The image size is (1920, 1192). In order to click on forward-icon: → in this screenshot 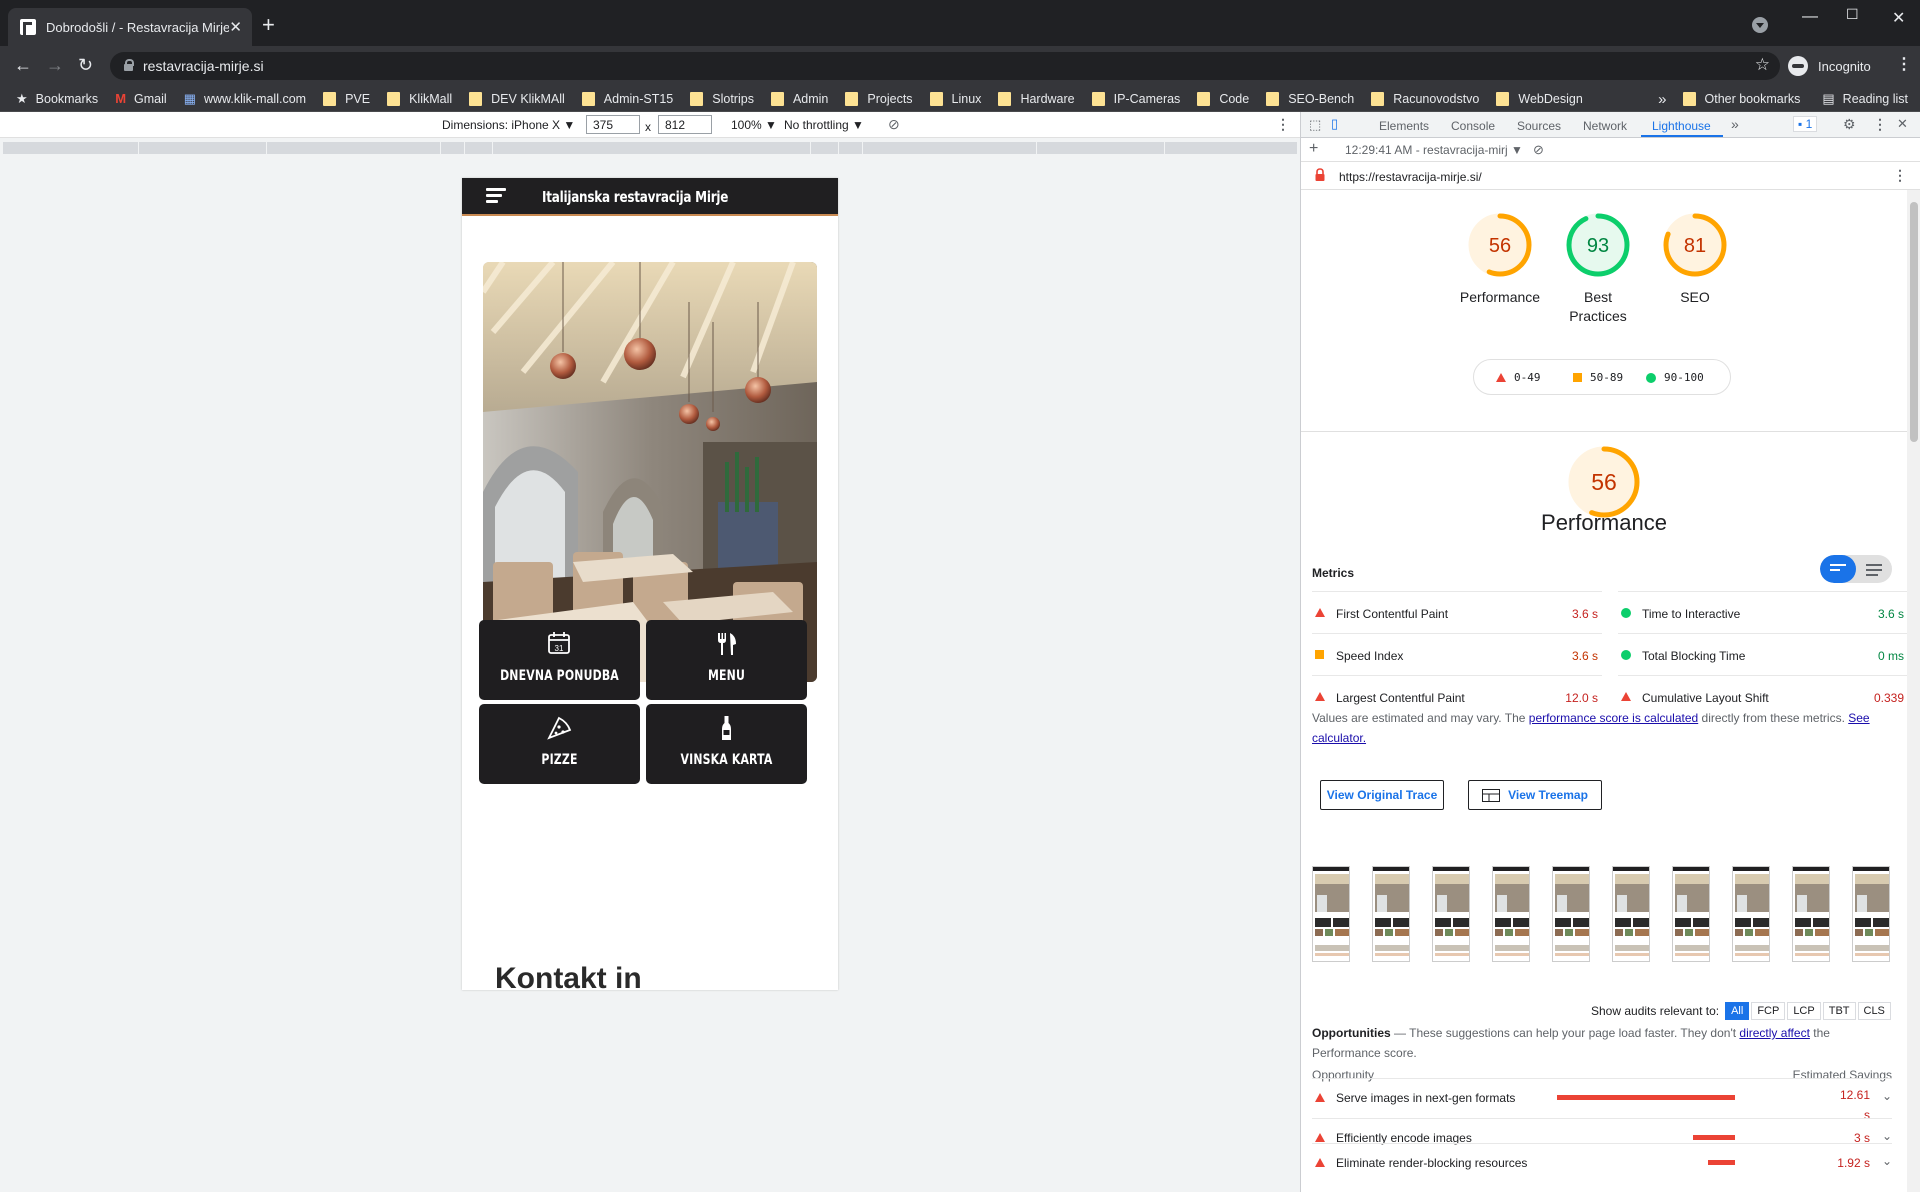, I will do `click(55, 65)`.